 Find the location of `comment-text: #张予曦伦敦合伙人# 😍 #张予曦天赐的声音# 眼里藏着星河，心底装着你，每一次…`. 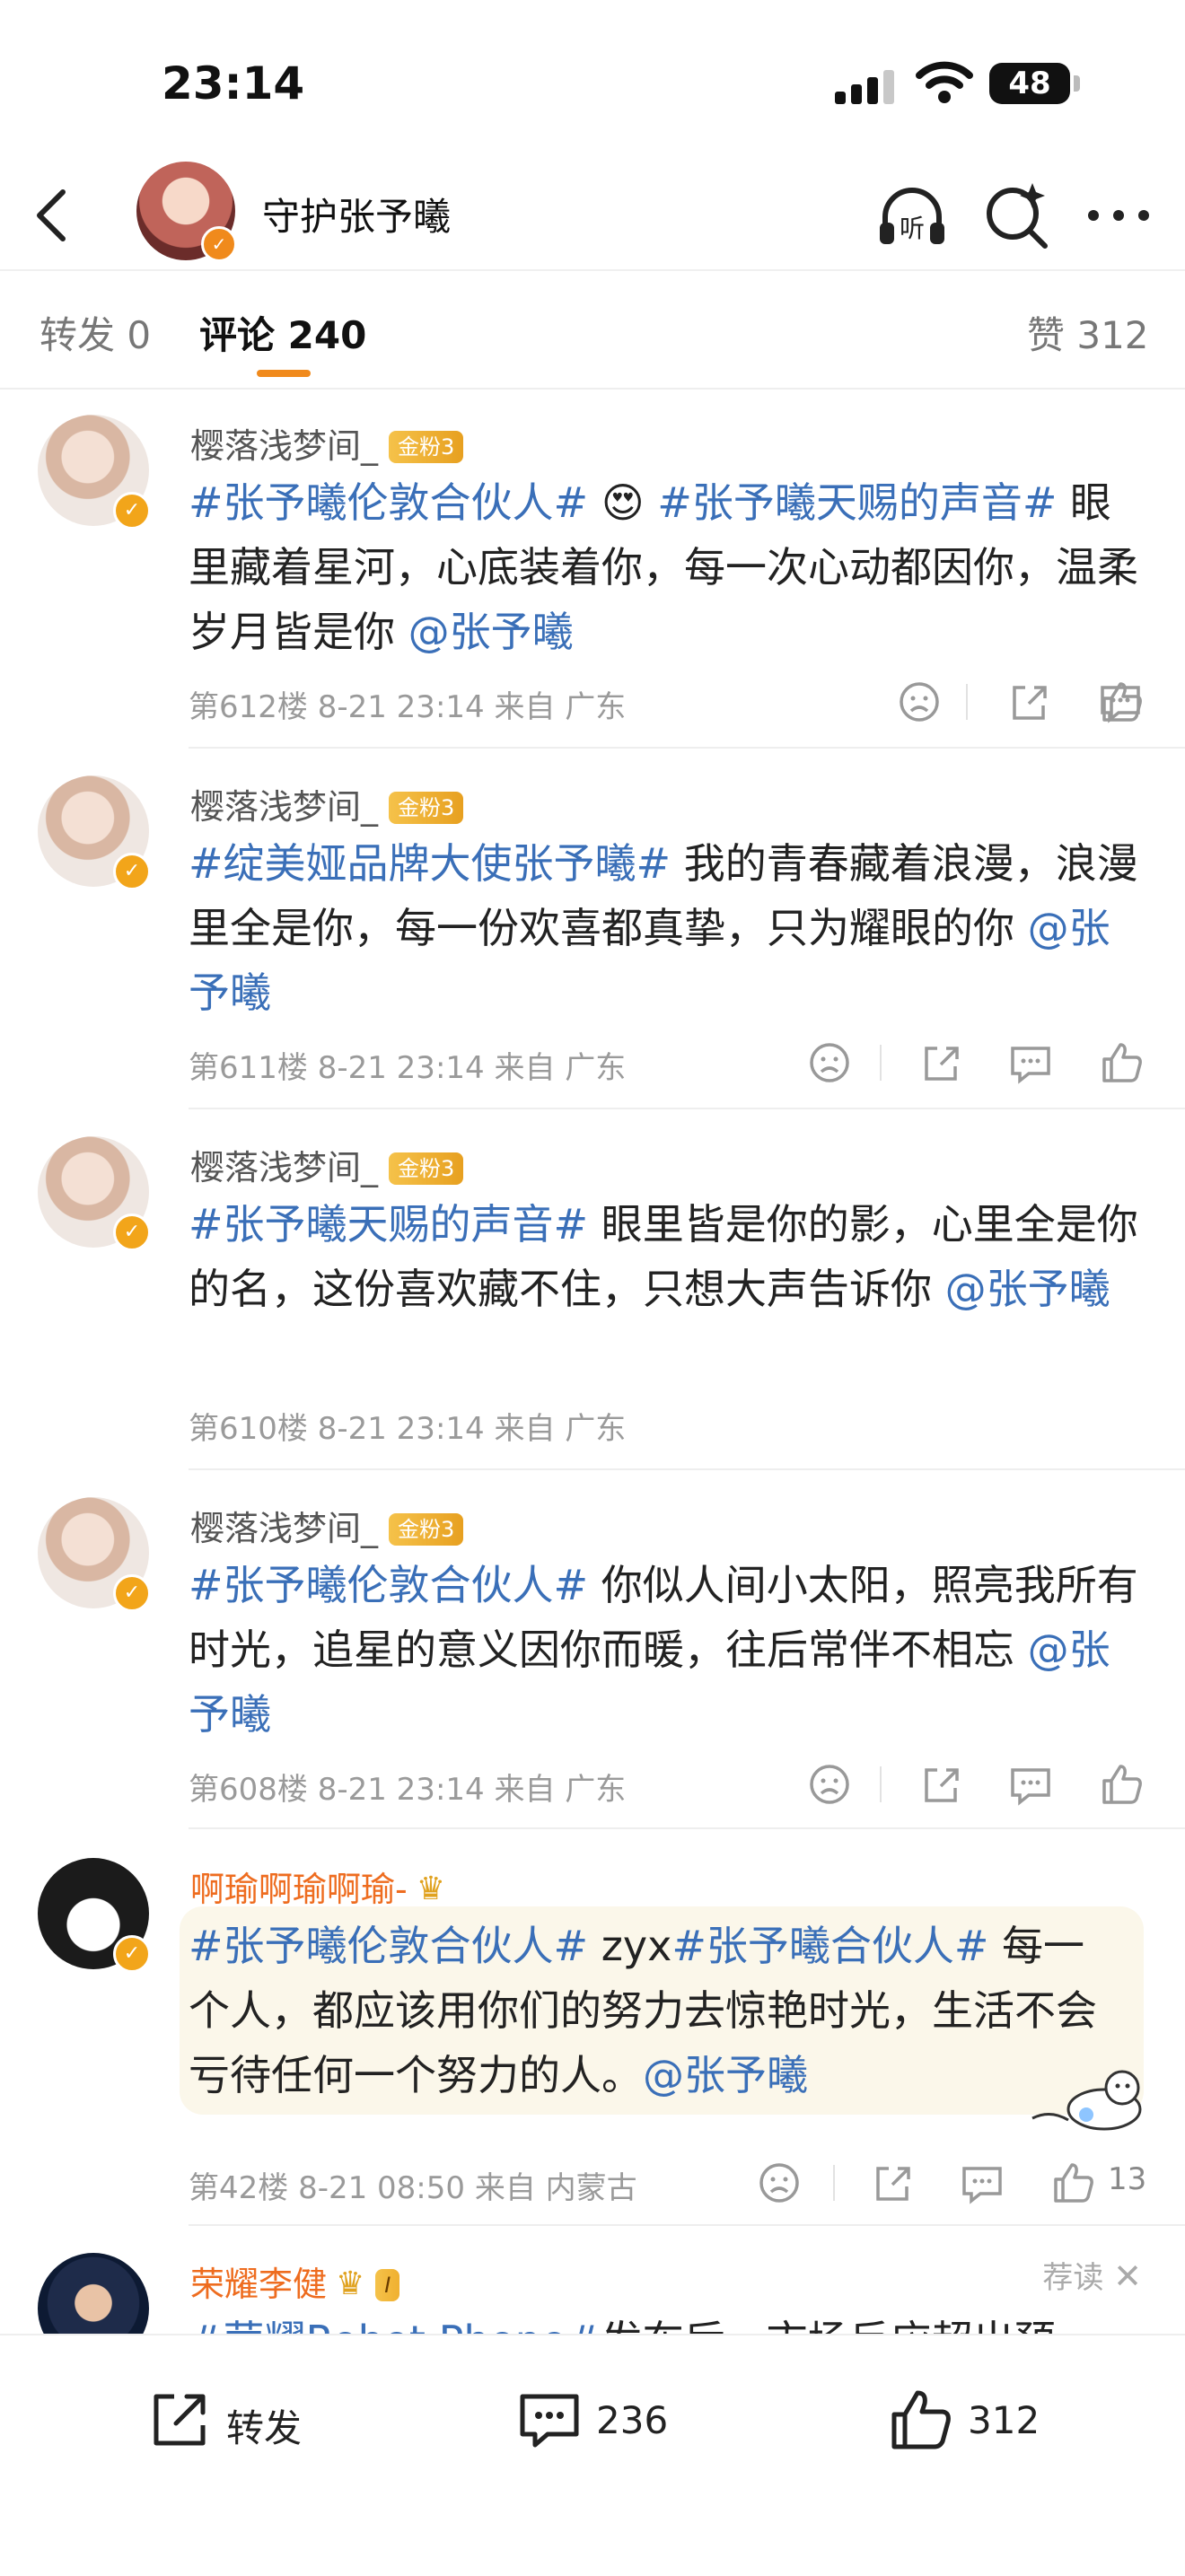

comment-text: #张予曦伦敦合伙人# 😍 #张予曦天赐的声音# 眼里藏着星河，心底装着你，每一次… is located at coordinates (664, 567).